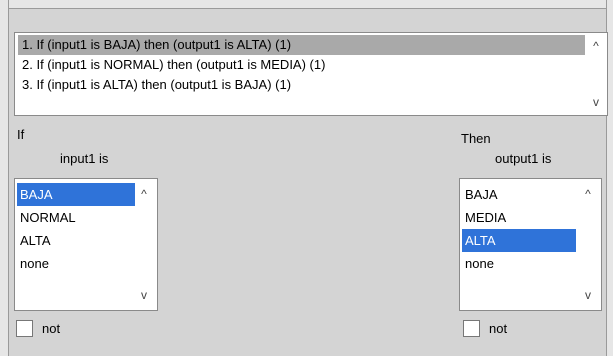 The image size is (613, 356). I want to click on input-mf-item: BAJA, so click(76, 194).